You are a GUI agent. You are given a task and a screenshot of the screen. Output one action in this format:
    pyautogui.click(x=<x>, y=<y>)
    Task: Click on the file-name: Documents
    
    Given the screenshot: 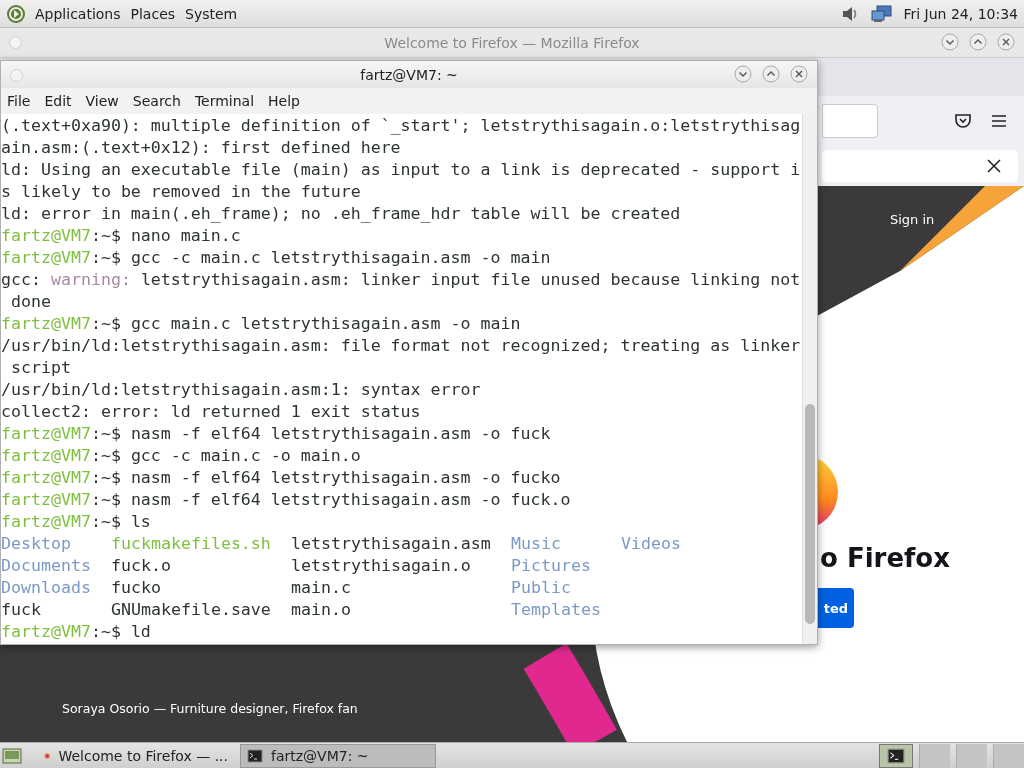 What is the action you would take?
    pyautogui.click(x=46, y=566)
    